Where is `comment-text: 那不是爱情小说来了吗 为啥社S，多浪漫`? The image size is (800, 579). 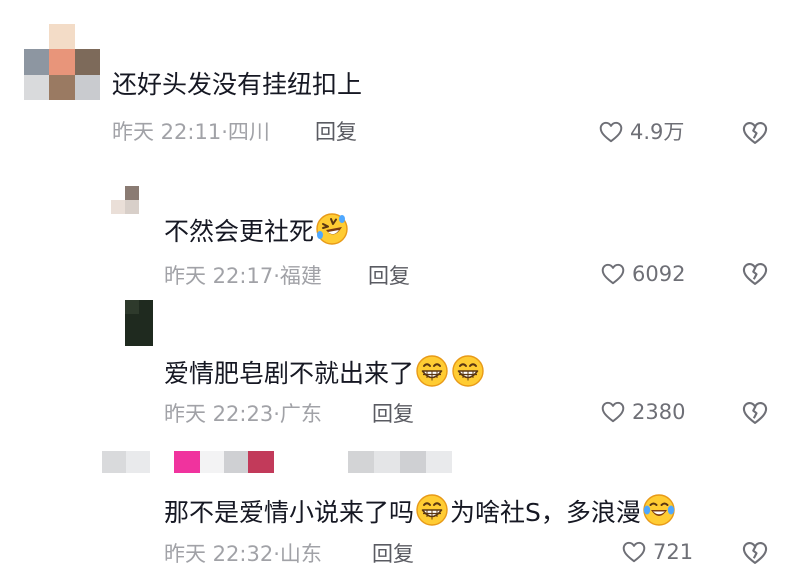 comment-text: 那不是爱情小说来了吗 为啥社S，多浪漫 is located at coordinates (420, 511).